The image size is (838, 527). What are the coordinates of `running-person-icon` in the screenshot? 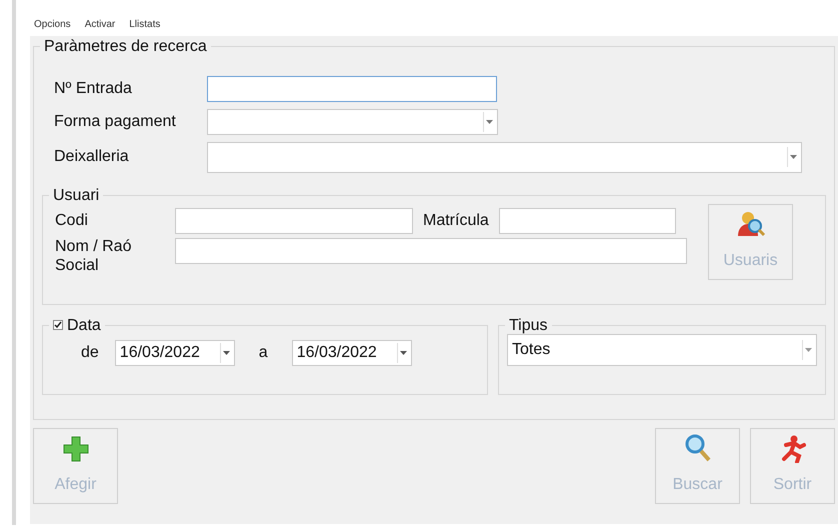 It's located at (793, 449).